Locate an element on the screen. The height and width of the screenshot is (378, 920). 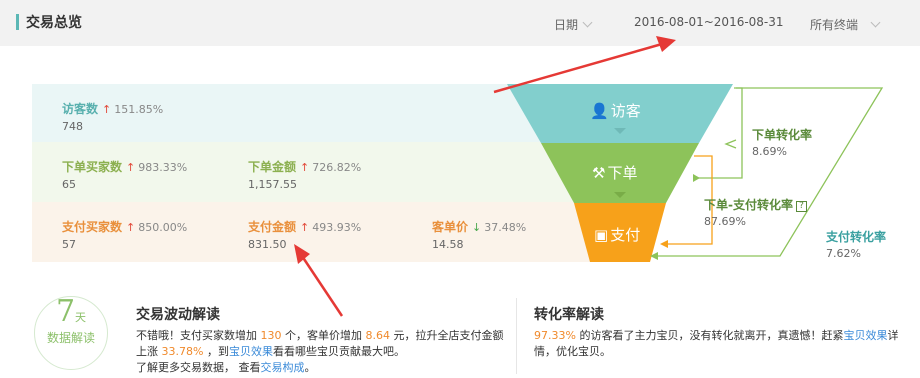
text-segment: 。 is located at coordinates (310, 367).